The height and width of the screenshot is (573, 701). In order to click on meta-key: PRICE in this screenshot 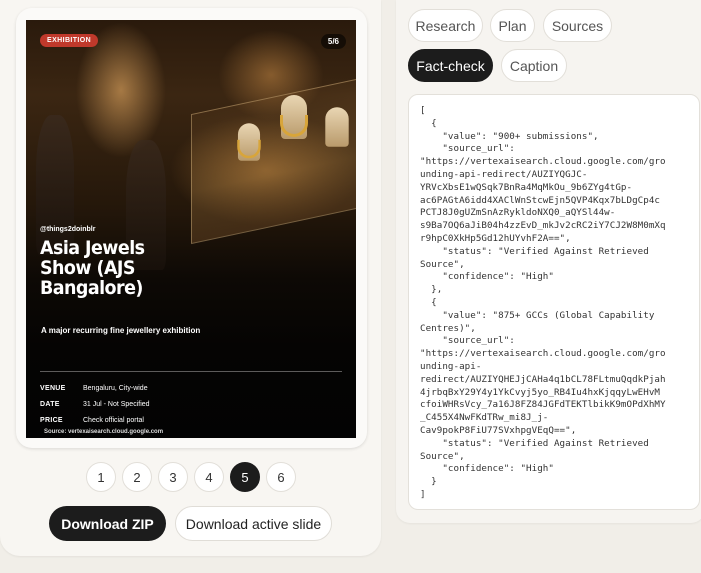, I will do `click(51, 420)`.